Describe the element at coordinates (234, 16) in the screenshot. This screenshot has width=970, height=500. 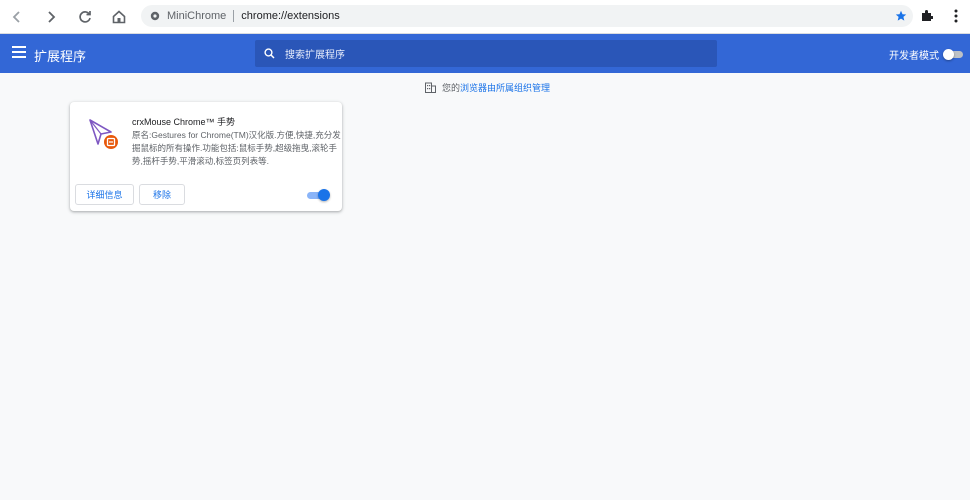
I see `url-separator` at that location.